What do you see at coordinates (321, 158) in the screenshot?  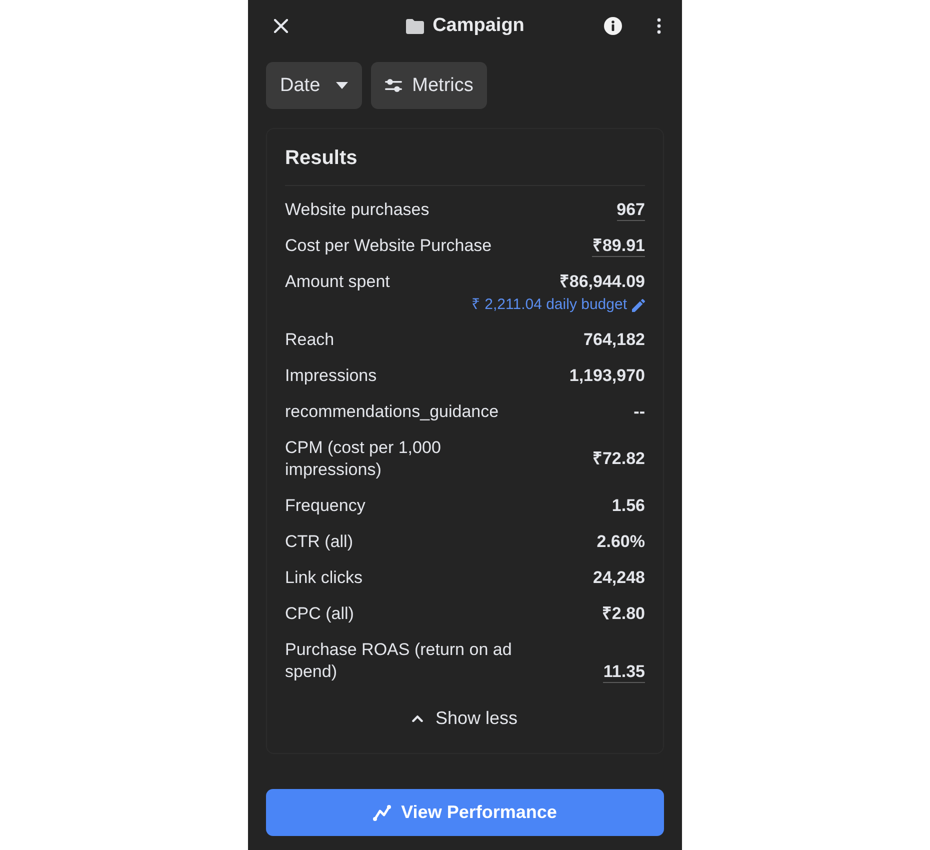 I see `results-heading: Results` at bounding box center [321, 158].